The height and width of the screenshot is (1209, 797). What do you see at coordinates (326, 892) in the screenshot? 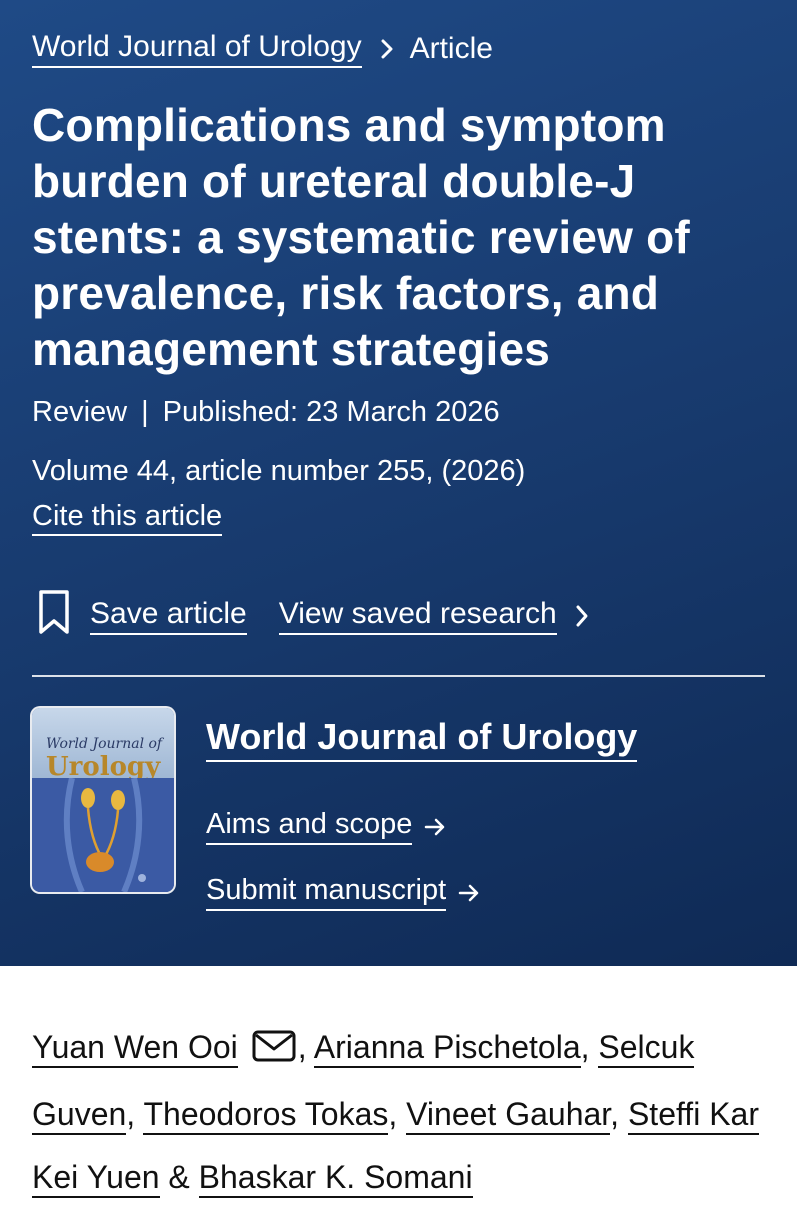
I see `submit-manuscript-label: Submit manuscript` at bounding box center [326, 892].